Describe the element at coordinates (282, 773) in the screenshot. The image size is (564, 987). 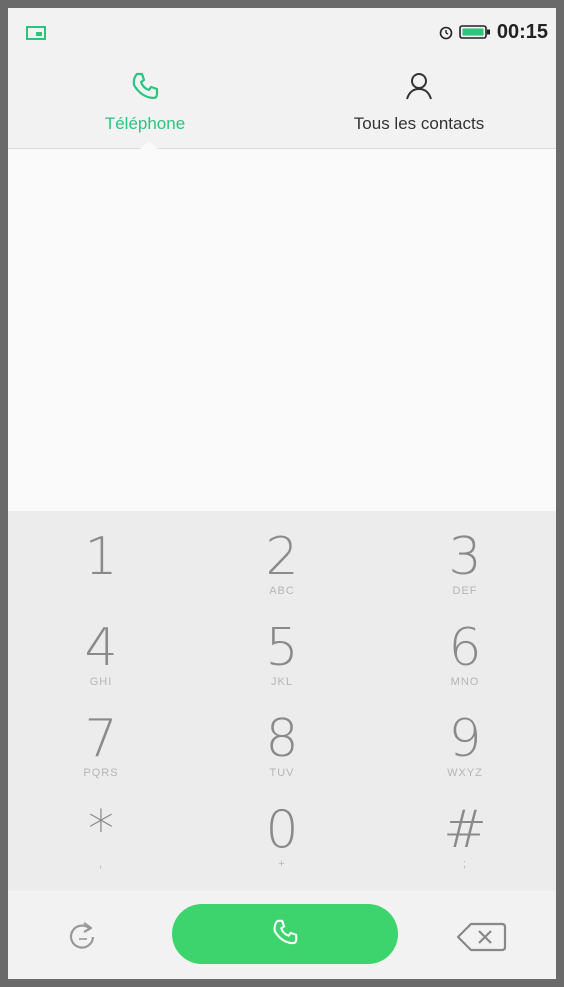
I see `key-letters: TUV` at that location.